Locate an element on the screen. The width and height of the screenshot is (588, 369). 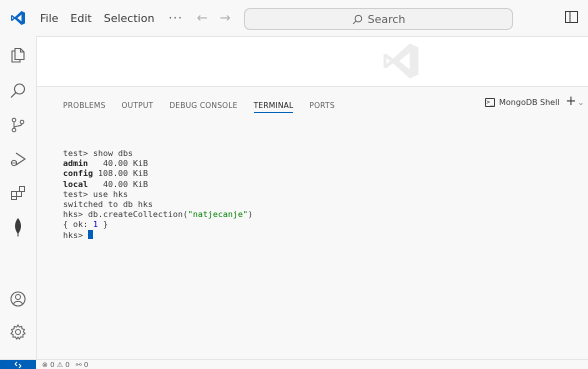
extensions-icon is located at coordinates (18, 193).